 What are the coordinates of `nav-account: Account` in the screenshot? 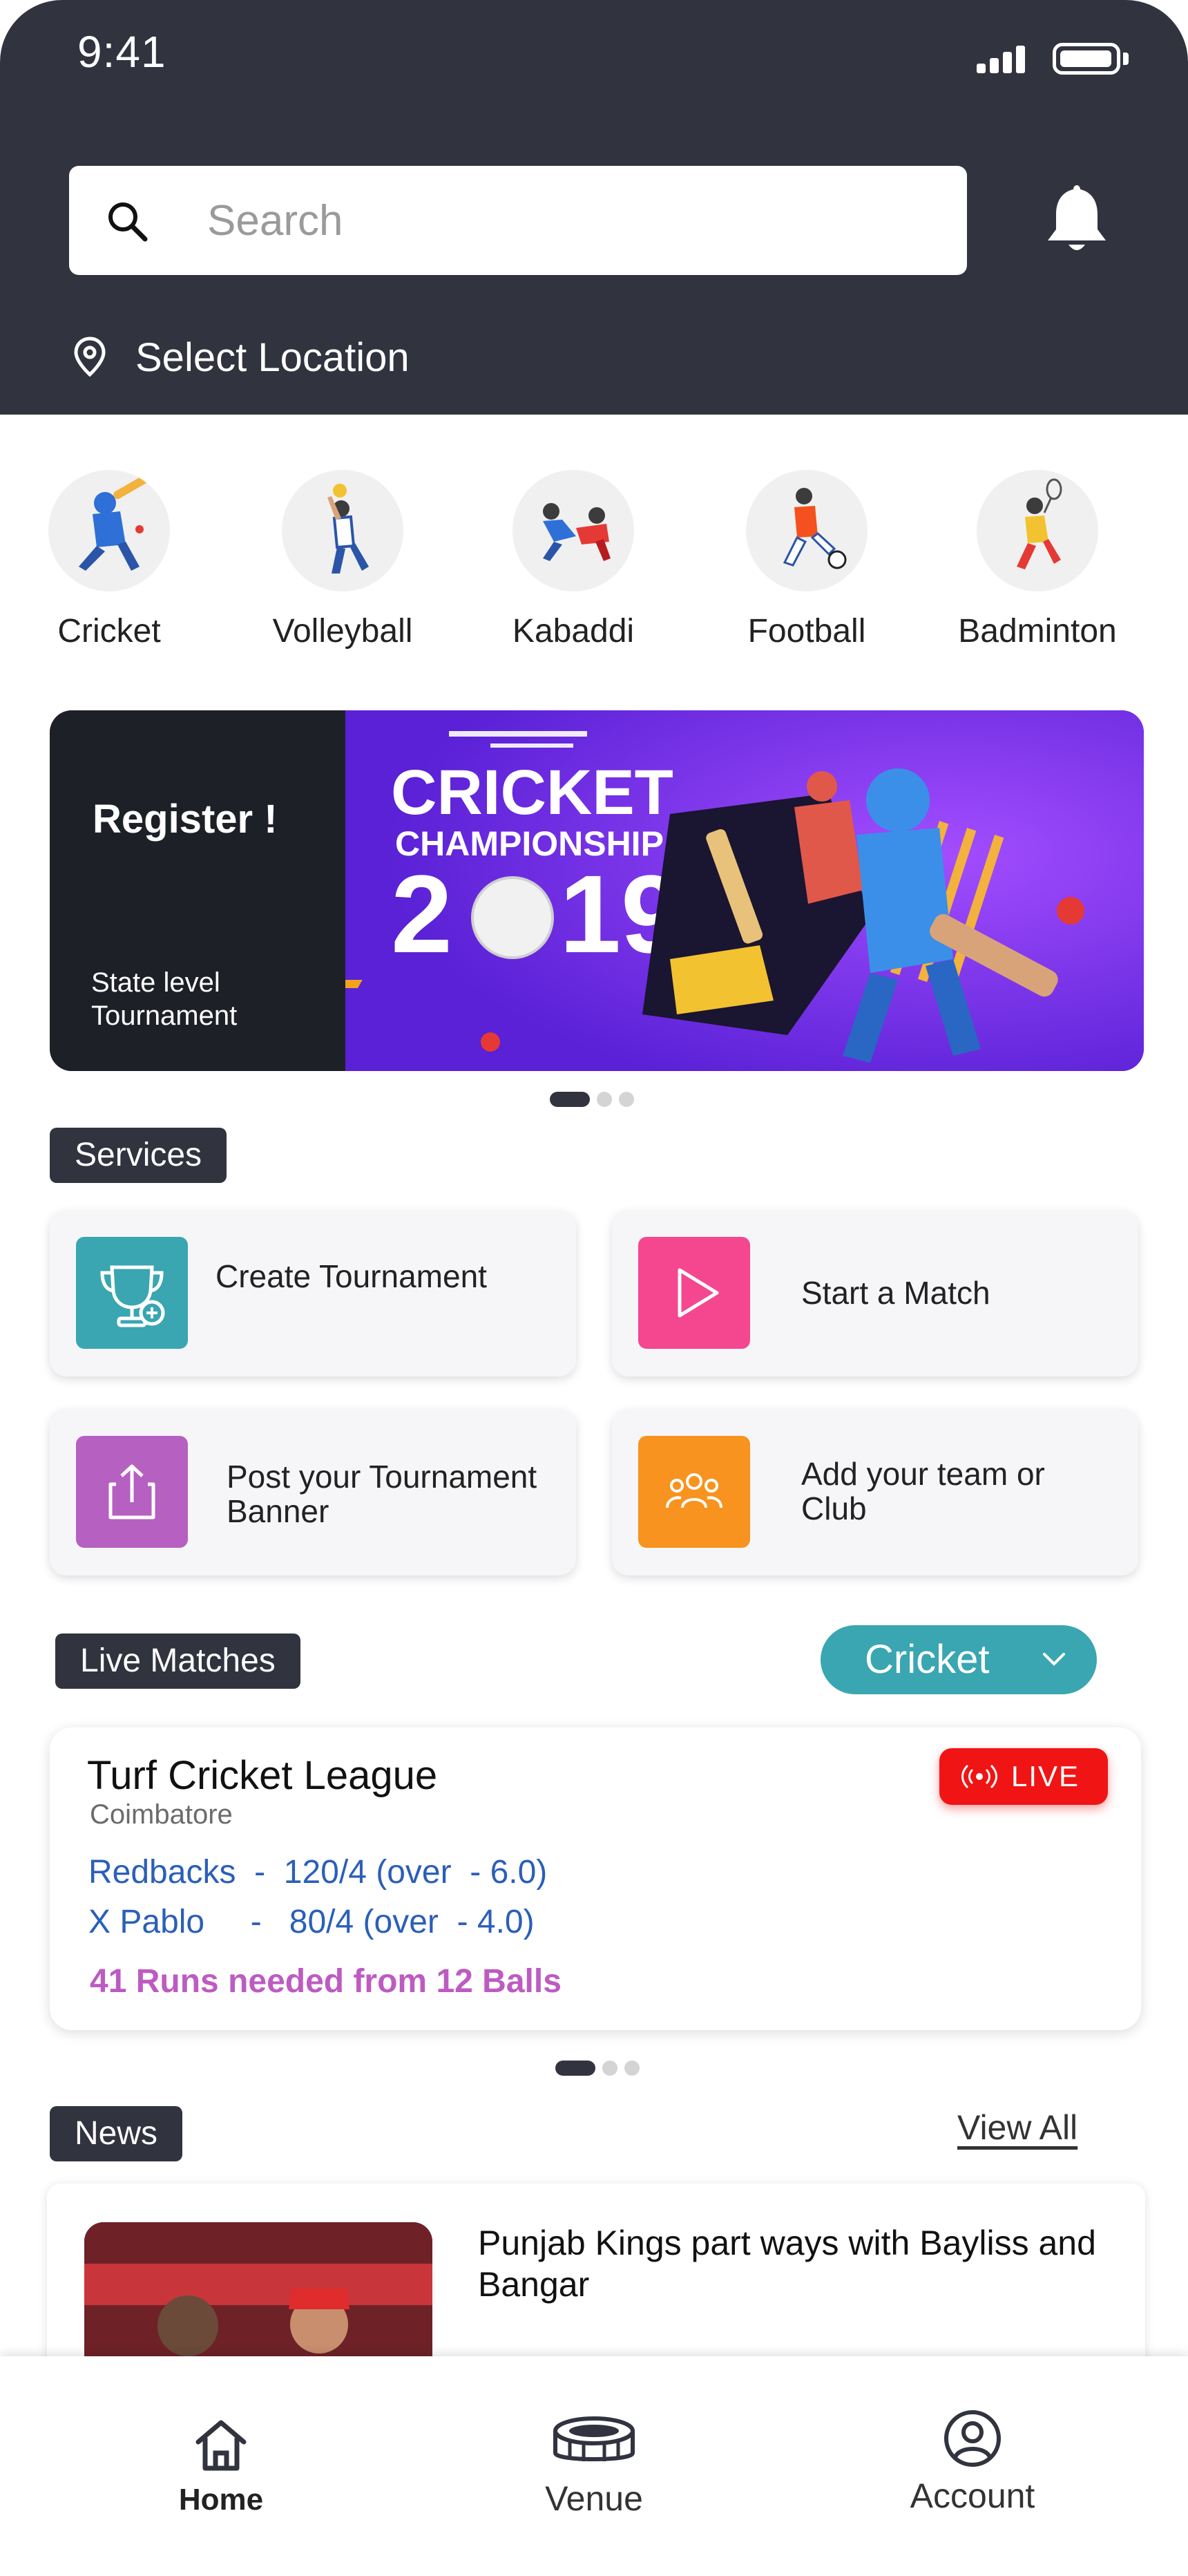 It's located at (972, 2461).